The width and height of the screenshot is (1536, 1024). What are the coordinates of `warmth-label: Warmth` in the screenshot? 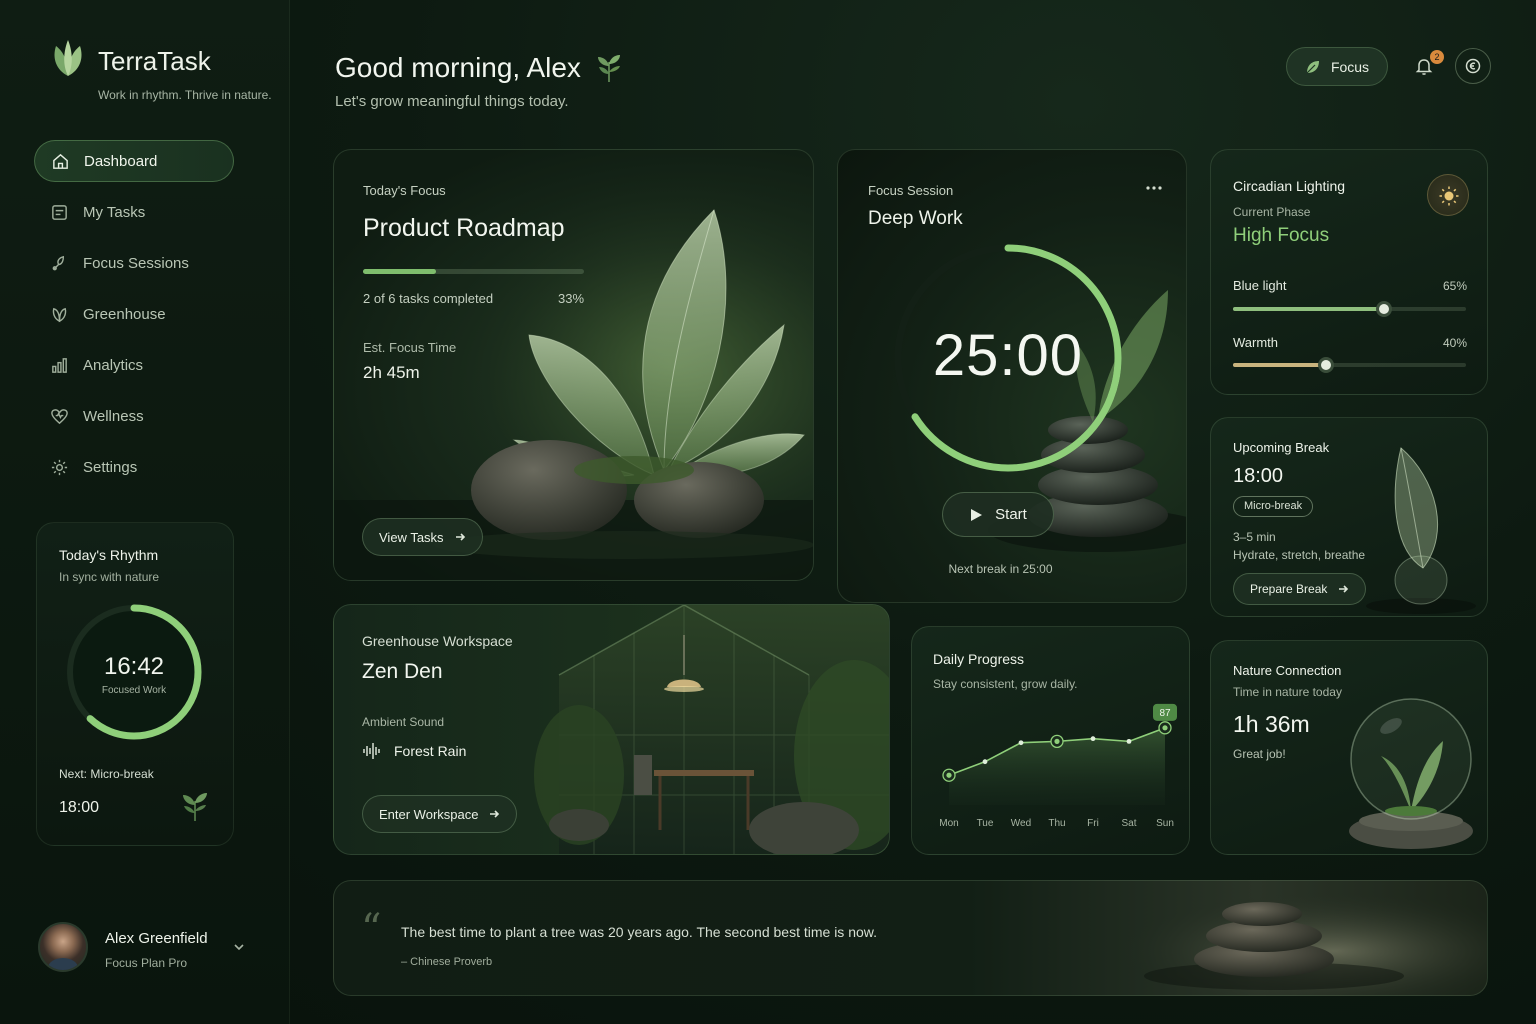 It's located at (1256, 342).